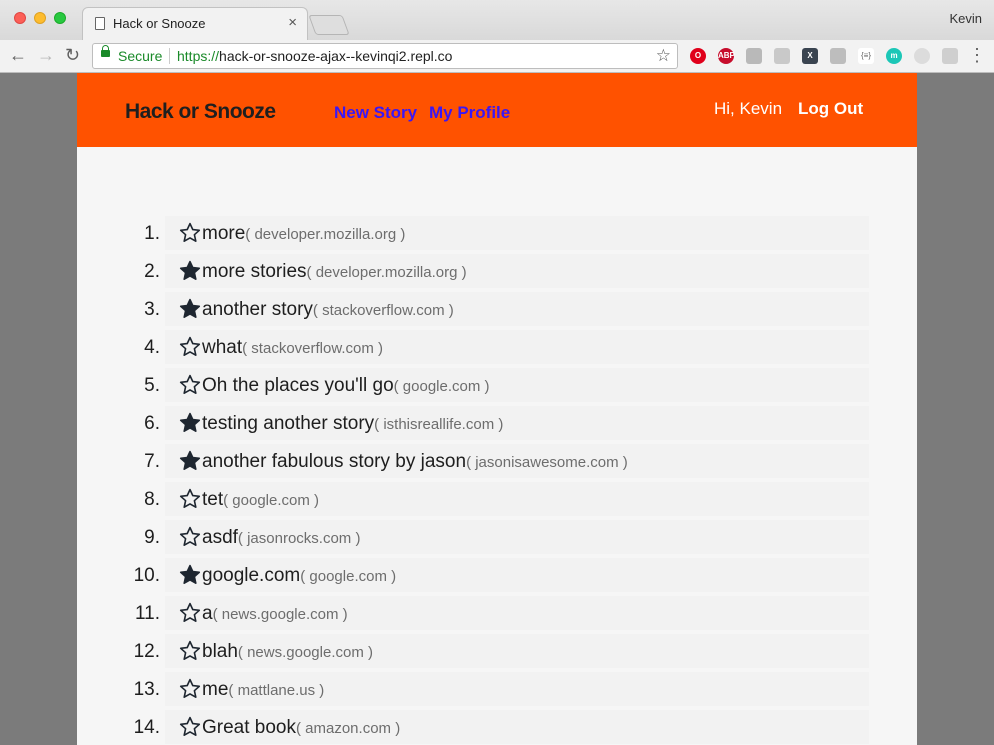 This screenshot has height=745, width=994. Describe the element at coordinates (222, 347) in the screenshot. I see `story-title: what` at that location.